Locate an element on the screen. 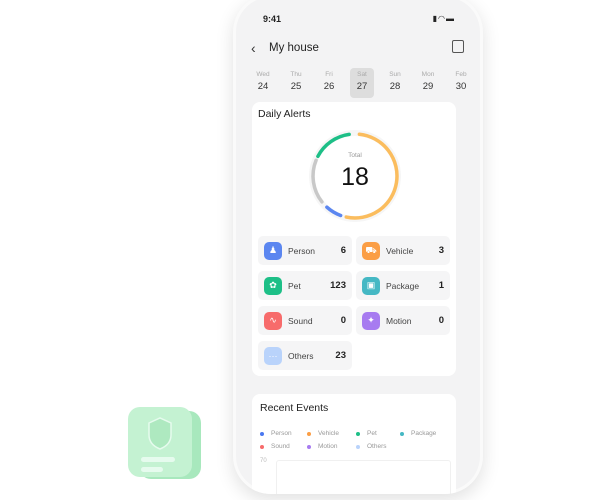 Image resolution: width=600 pixels, height=500 pixels. legend-label: Package is located at coordinates (424, 433).